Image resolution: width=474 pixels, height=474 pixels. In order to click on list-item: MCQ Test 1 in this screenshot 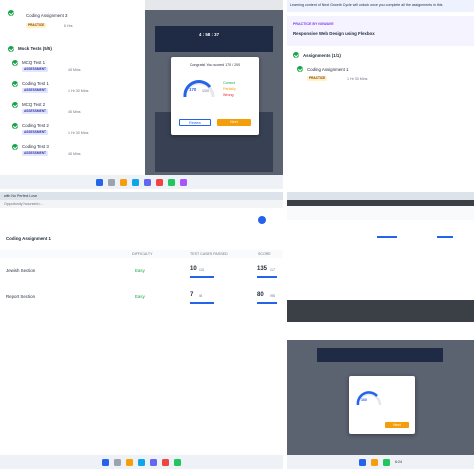, I will do `click(33, 62)`.